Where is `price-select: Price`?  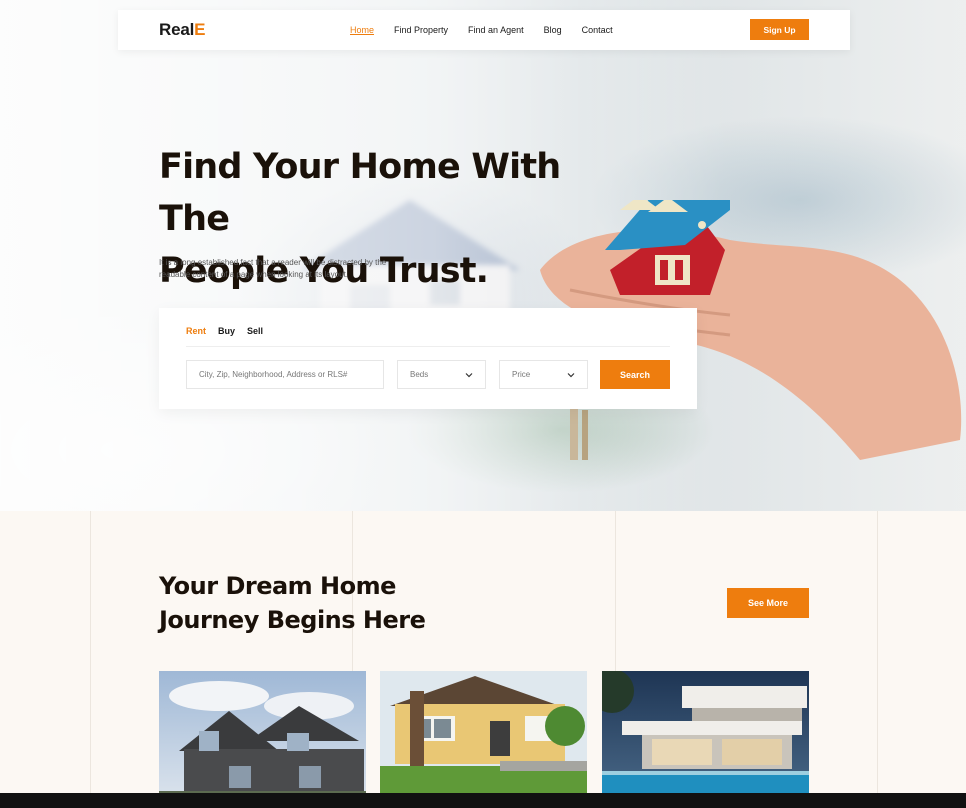
price-select: Price is located at coordinates (543, 374).